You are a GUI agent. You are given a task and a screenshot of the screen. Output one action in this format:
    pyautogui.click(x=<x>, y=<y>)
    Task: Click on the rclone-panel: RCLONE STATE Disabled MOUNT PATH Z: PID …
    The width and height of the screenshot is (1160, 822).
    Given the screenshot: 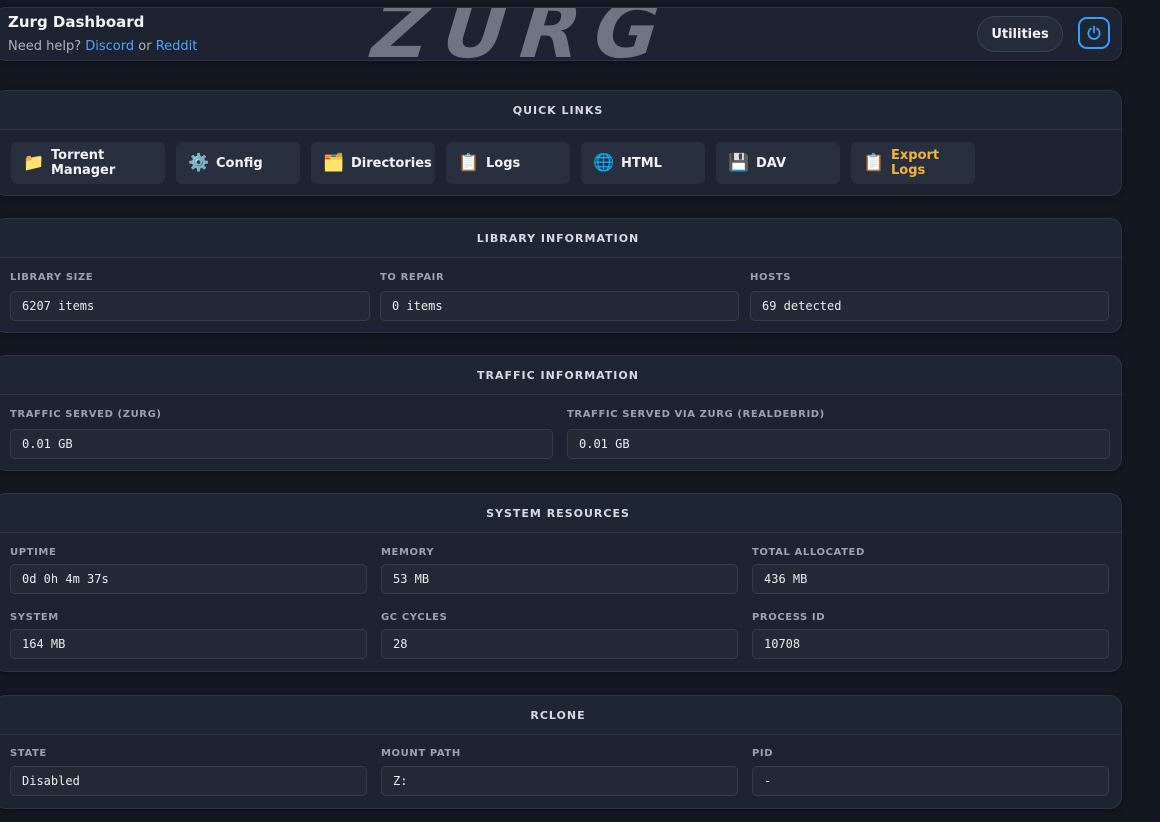 What is the action you would take?
    pyautogui.click(x=561, y=752)
    